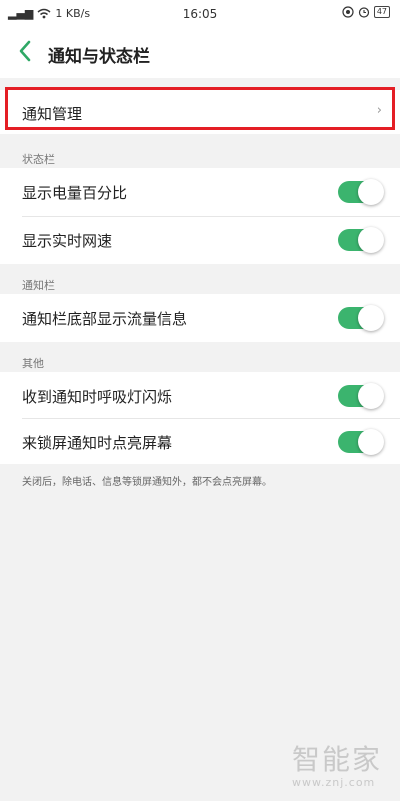  What do you see at coordinates (67, 241) in the screenshot?
I see `toggle-label: 显示实时网速` at bounding box center [67, 241].